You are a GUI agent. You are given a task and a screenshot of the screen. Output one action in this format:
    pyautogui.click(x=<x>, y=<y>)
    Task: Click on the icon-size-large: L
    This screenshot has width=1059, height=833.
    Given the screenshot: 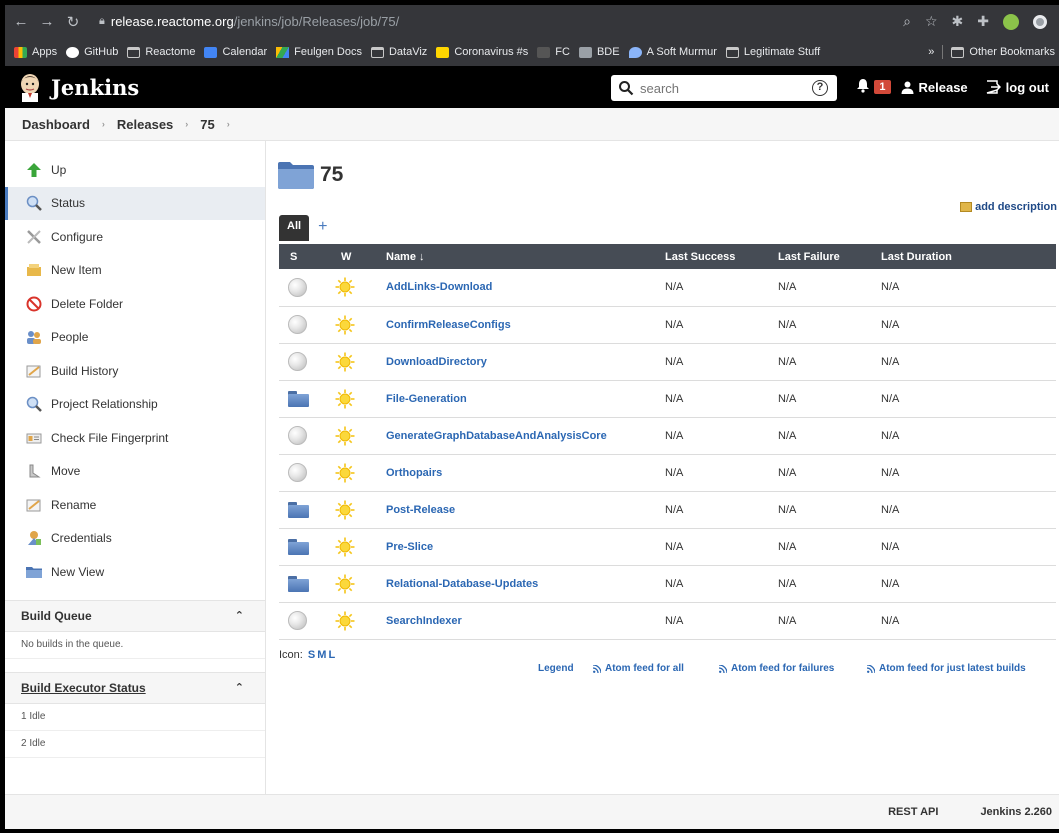 What is the action you would take?
    pyautogui.click(x=331, y=655)
    